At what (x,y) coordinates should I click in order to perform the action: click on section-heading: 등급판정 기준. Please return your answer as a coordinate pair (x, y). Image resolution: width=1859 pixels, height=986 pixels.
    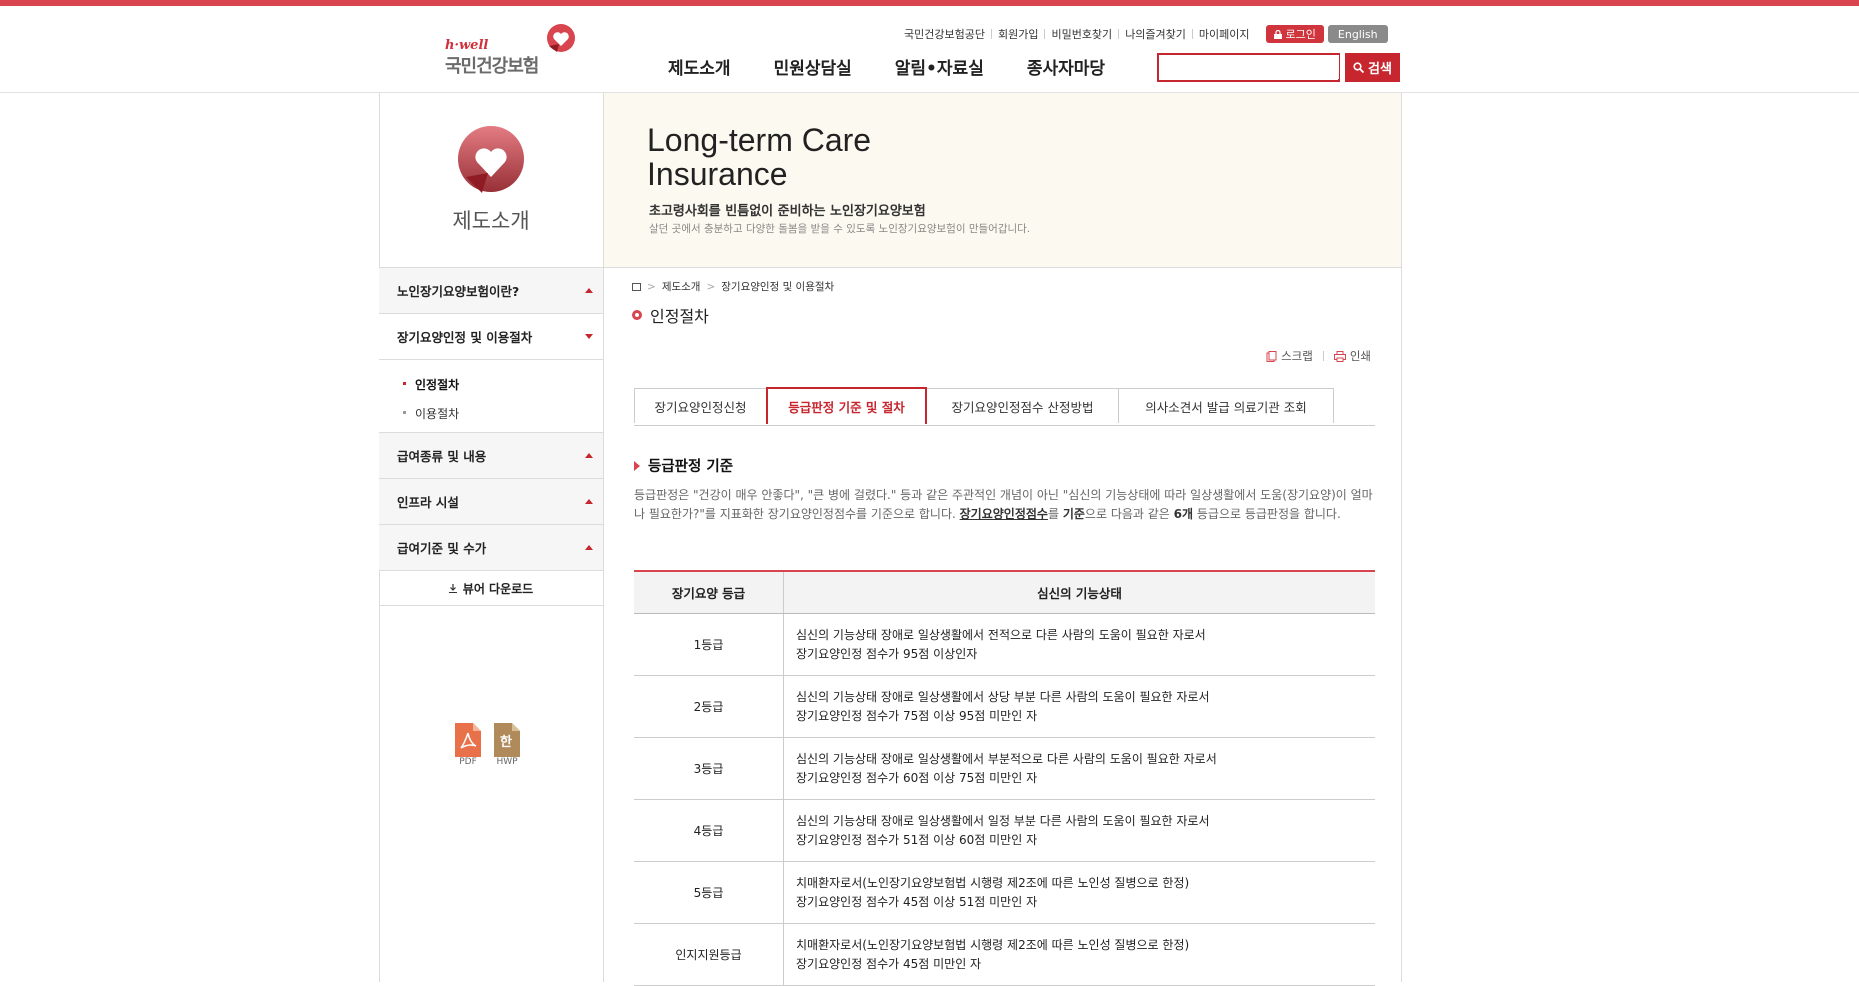
    Looking at the image, I should click on (683, 465).